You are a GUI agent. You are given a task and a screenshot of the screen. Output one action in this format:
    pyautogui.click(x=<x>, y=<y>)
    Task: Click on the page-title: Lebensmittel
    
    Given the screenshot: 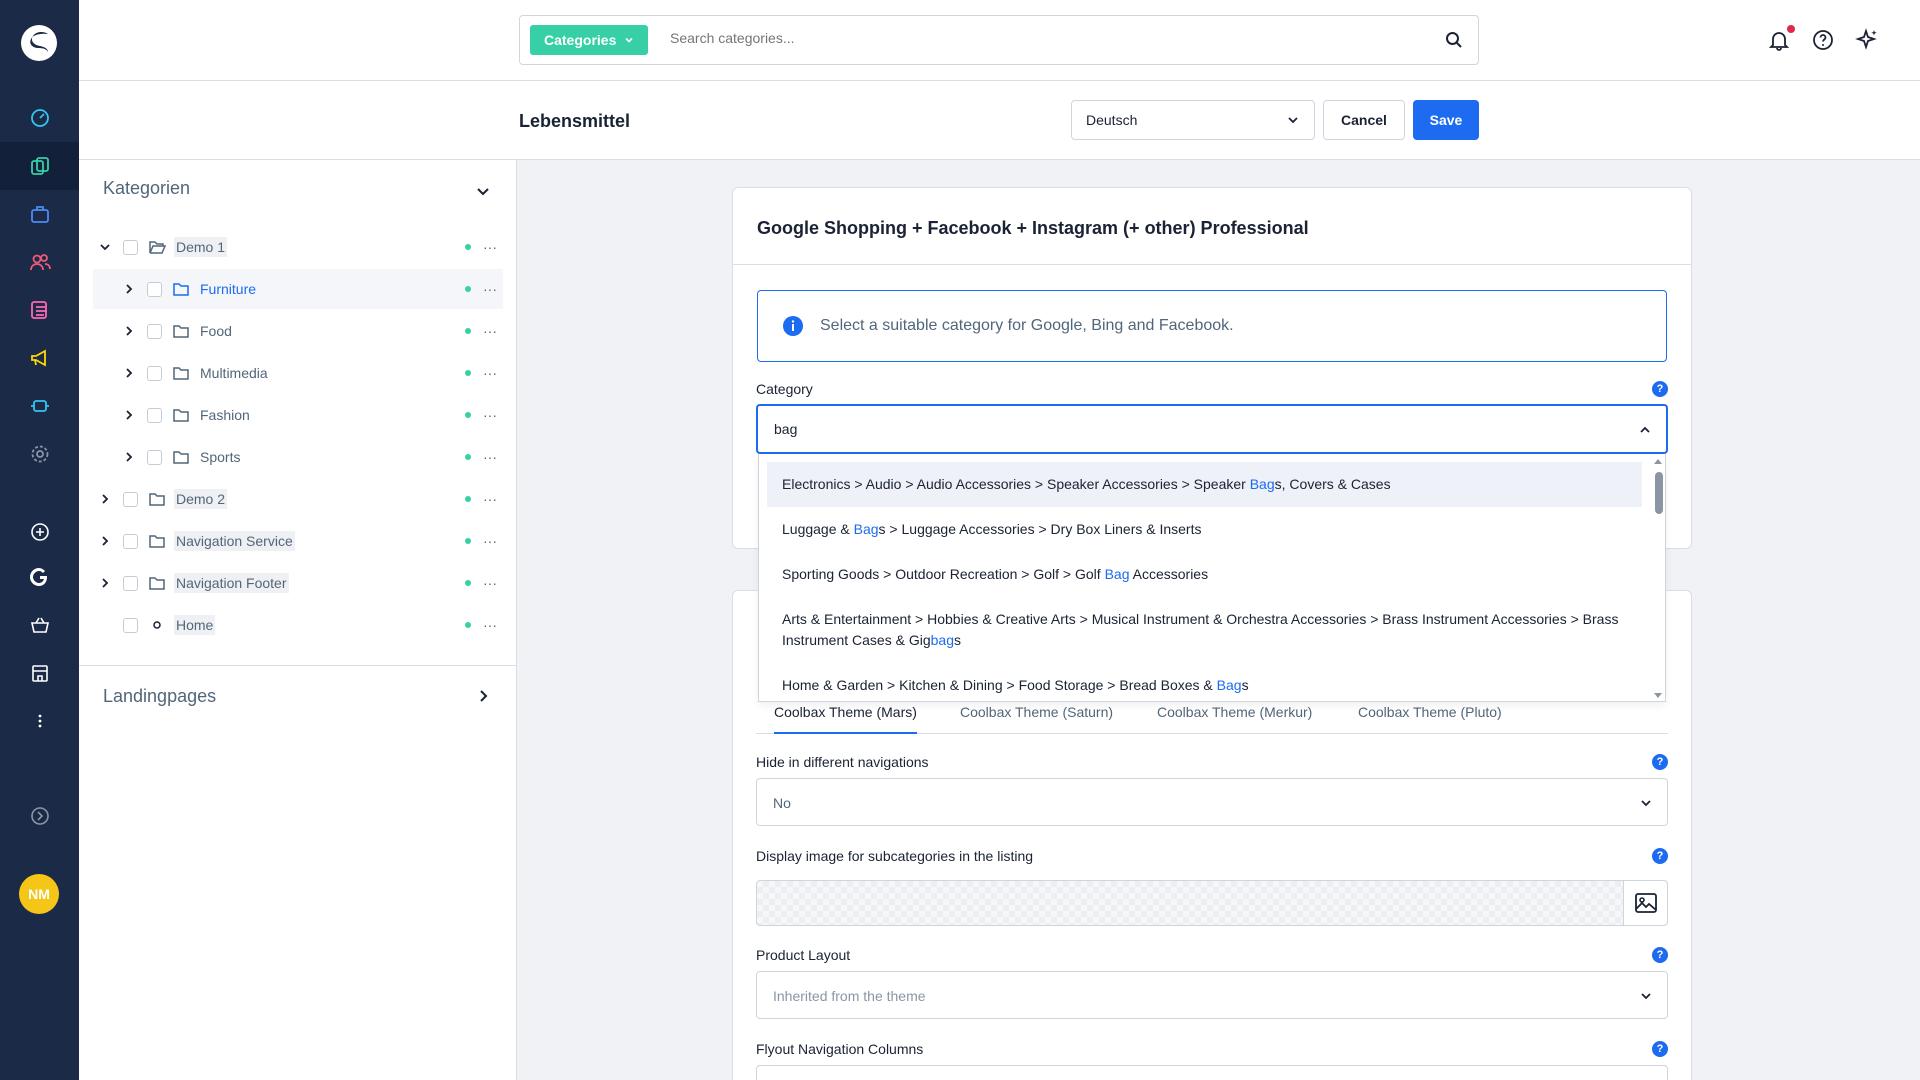 What is the action you would take?
    pyautogui.click(x=575, y=121)
    